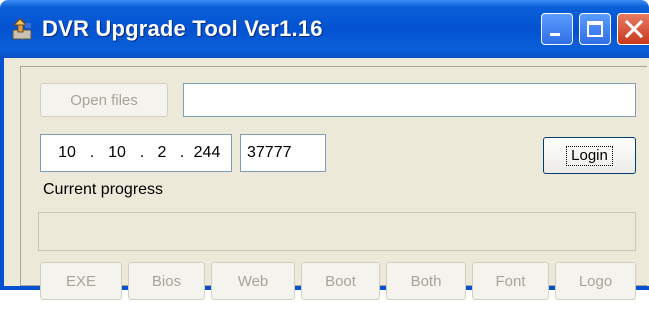  What do you see at coordinates (182, 28) in the screenshot?
I see `window-title: DVR Upgrade Tool Ver1.16` at bounding box center [182, 28].